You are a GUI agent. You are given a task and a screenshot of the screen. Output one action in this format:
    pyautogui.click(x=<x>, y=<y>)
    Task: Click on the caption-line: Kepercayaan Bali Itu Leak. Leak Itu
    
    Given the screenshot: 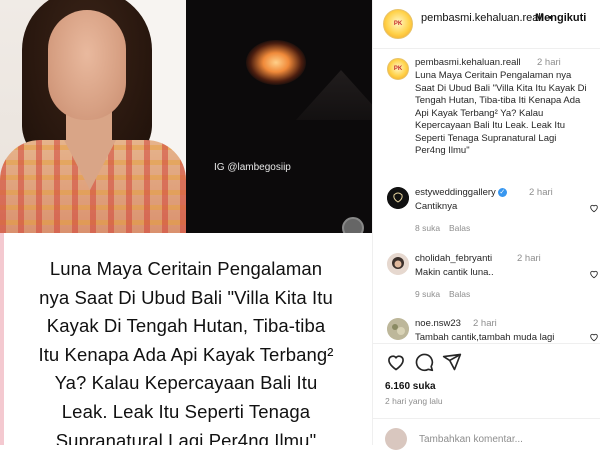 What is the action you would take?
    pyautogui.click(x=490, y=125)
    